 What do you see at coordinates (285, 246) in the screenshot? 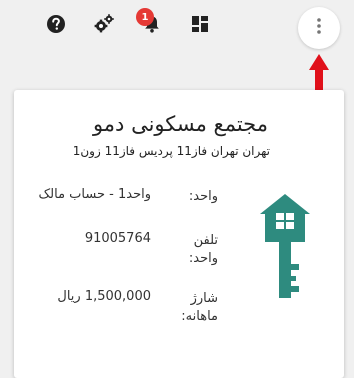
I see `house-key-icon` at bounding box center [285, 246].